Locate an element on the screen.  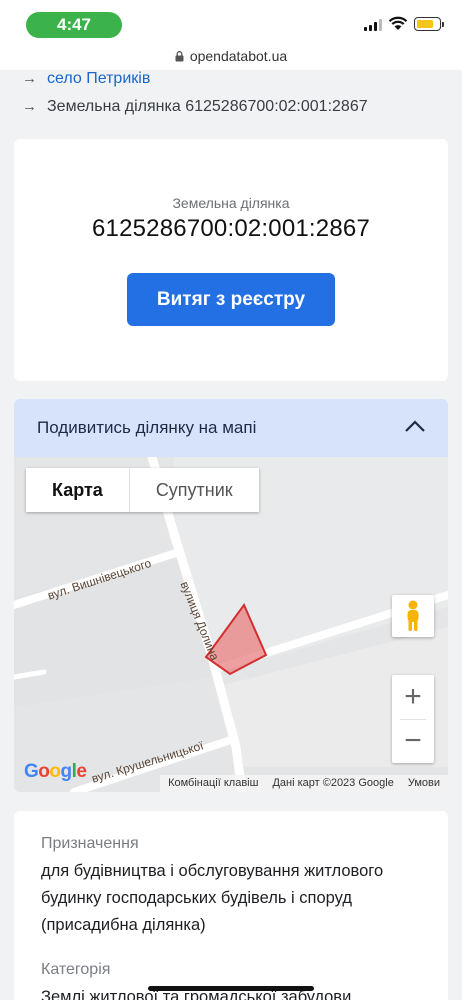
zoom-controls: + − is located at coordinates (413, 719).